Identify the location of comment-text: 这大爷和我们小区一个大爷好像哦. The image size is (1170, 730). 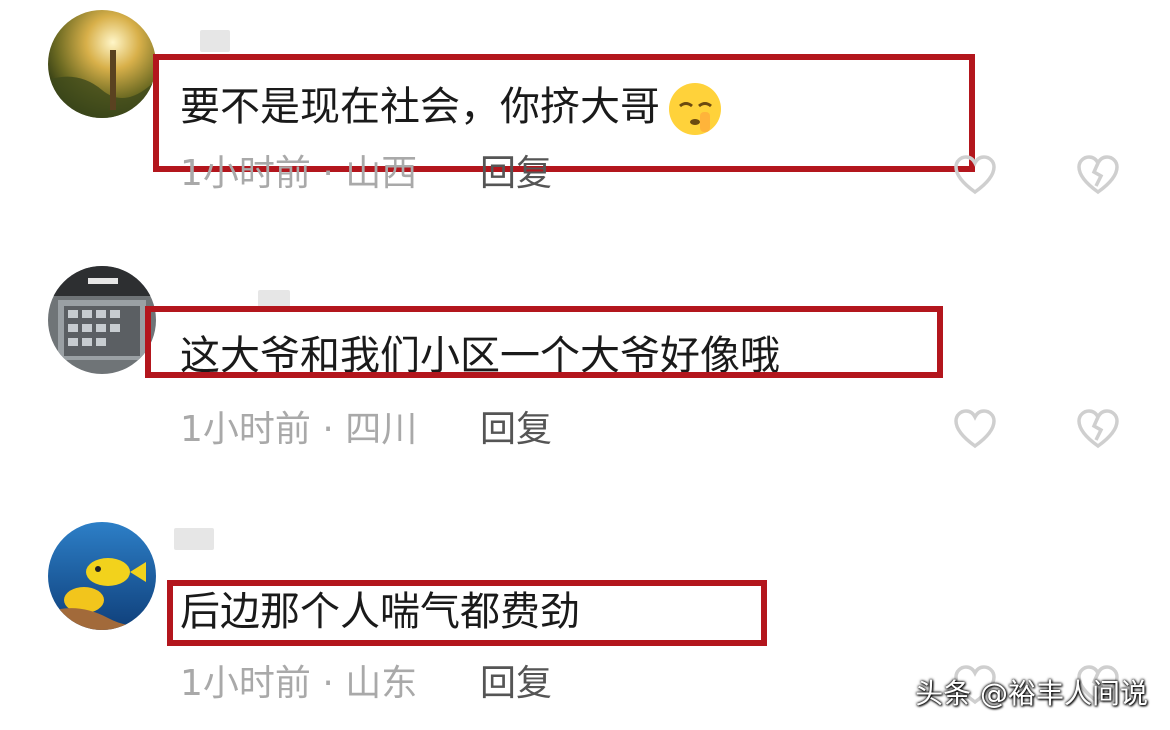
(480, 356).